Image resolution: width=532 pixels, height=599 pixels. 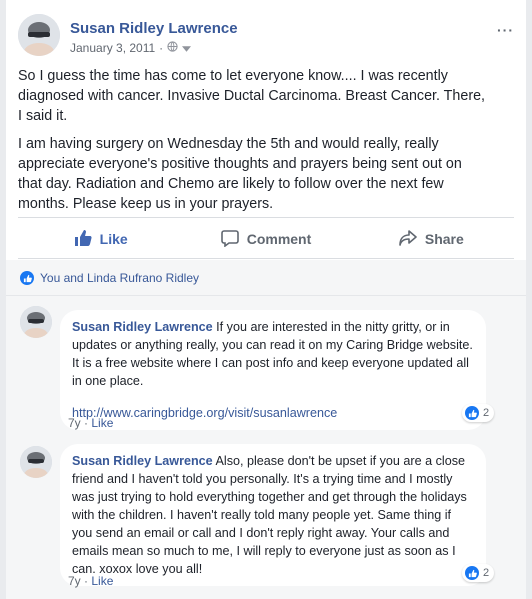 I want to click on share-icon, so click(x=408, y=239).